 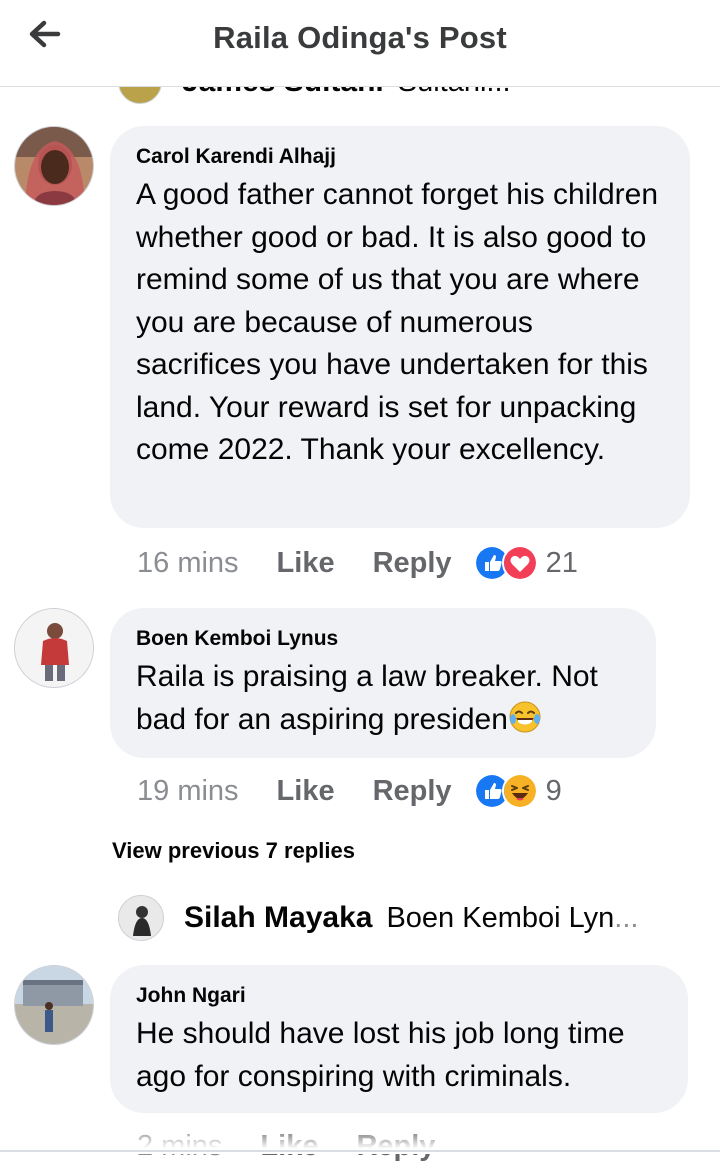 What do you see at coordinates (525, 716) in the screenshot?
I see `tears-of-joy-emoji-icon` at bounding box center [525, 716].